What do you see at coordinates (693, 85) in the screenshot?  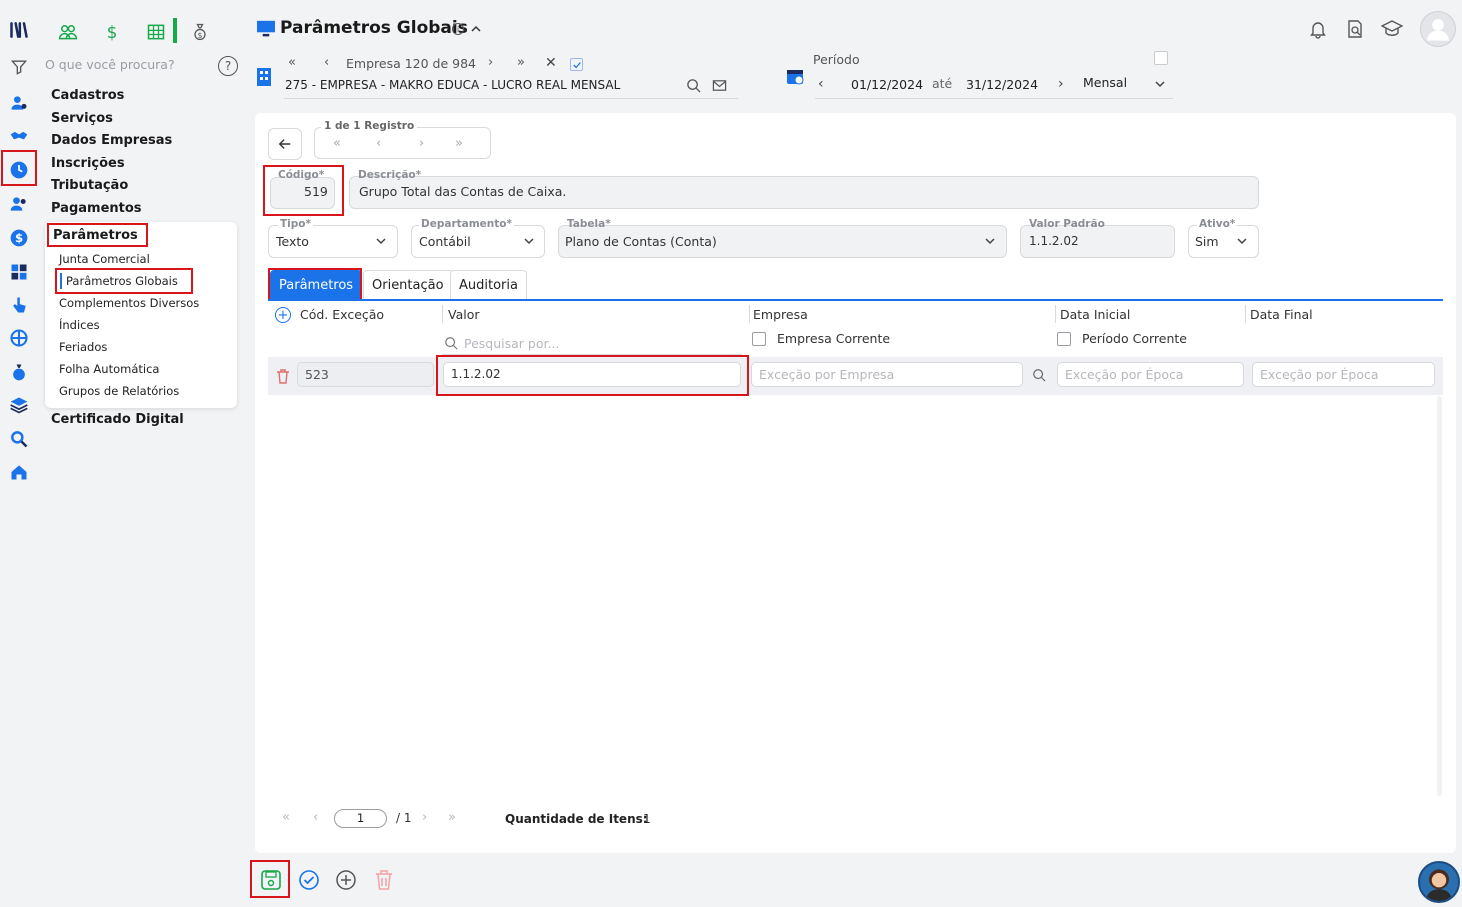 I see `search-empresa-icon` at bounding box center [693, 85].